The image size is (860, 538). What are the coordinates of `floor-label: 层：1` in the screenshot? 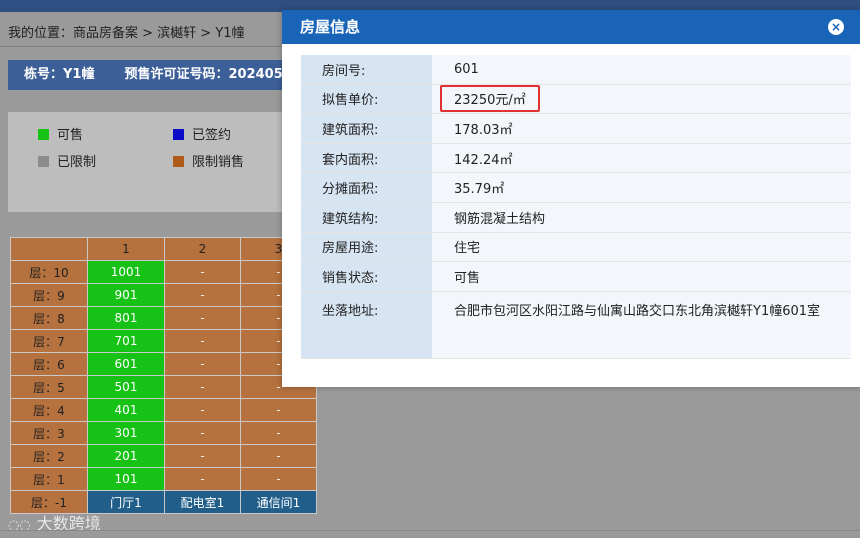 It's located at (49, 479).